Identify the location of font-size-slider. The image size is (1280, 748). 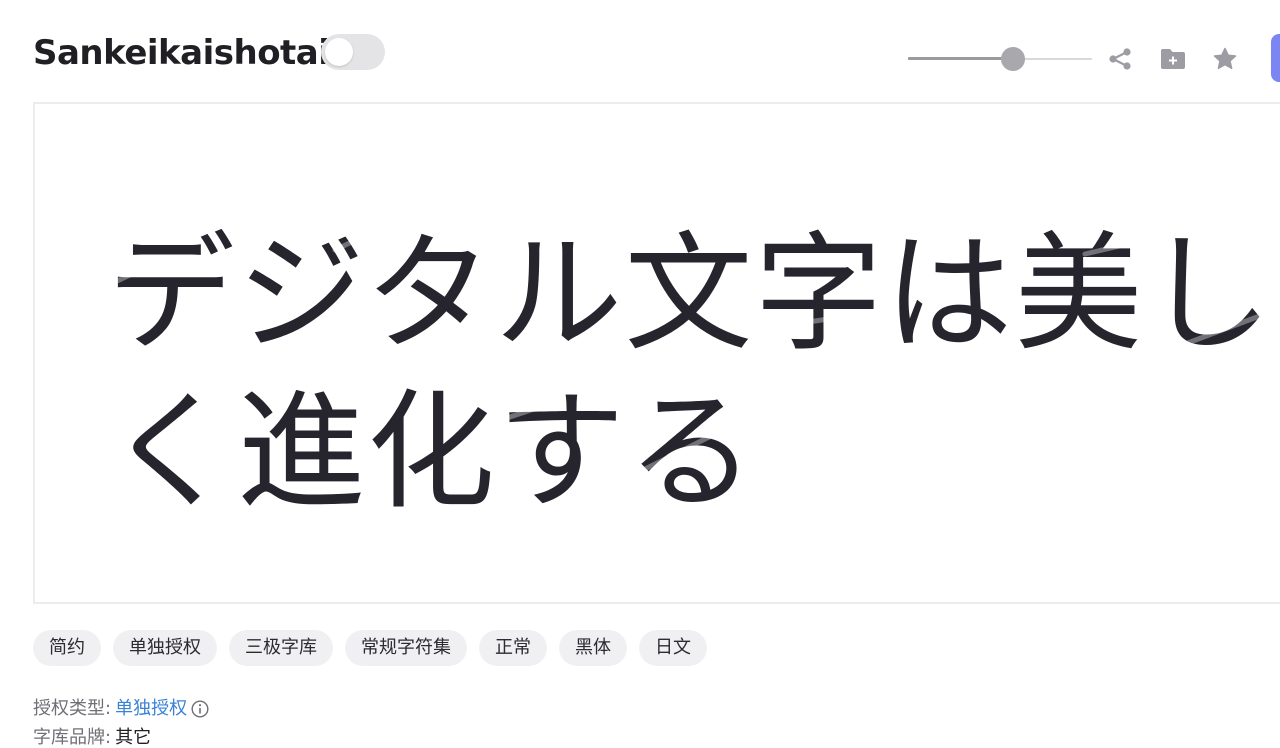
(1000, 59).